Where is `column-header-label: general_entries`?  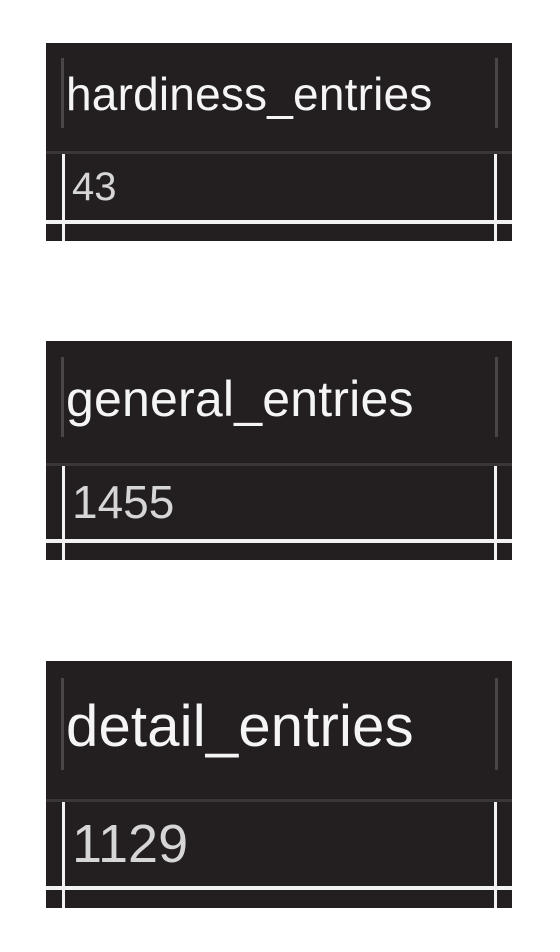 column-header-label: general_entries is located at coordinates (240, 399).